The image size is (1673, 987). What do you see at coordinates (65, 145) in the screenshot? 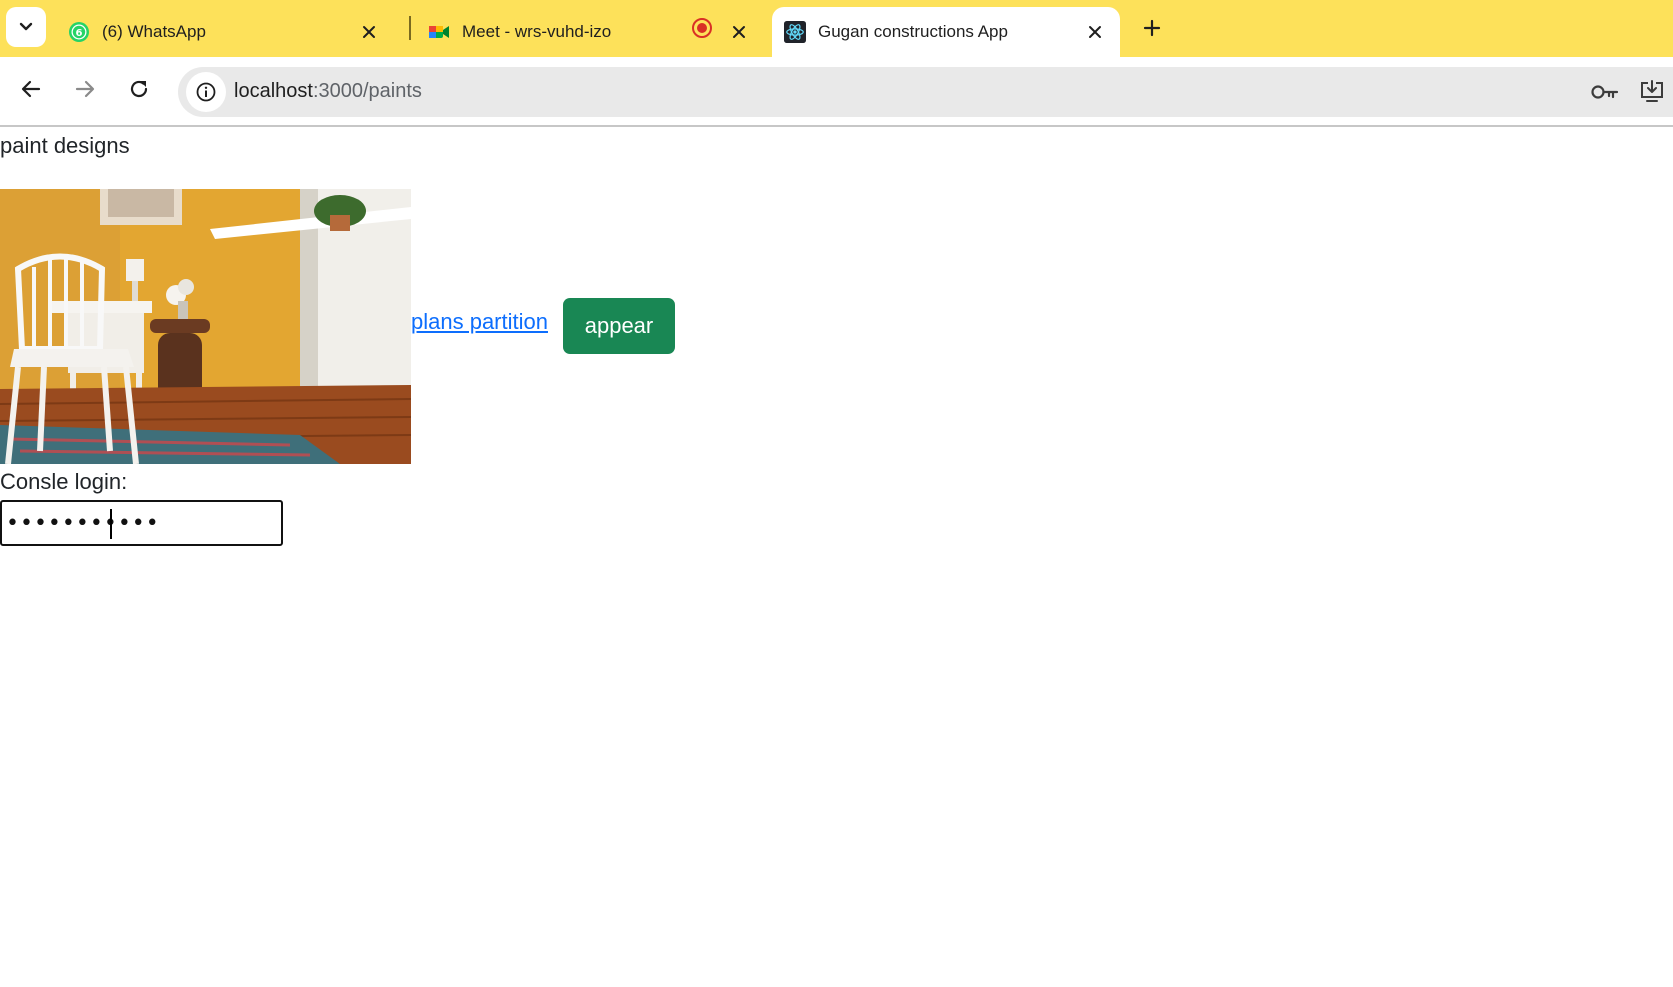
I see `page-heading: paint designs` at bounding box center [65, 145].